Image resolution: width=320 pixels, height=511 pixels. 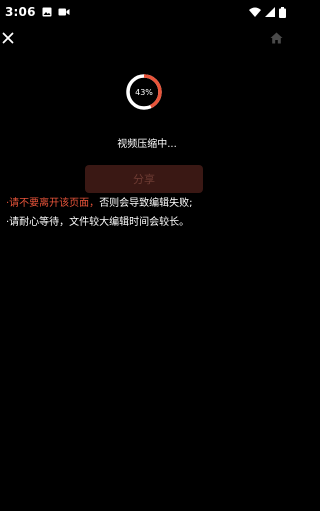 I want to click on close-icon, so click(x=8, y=38).